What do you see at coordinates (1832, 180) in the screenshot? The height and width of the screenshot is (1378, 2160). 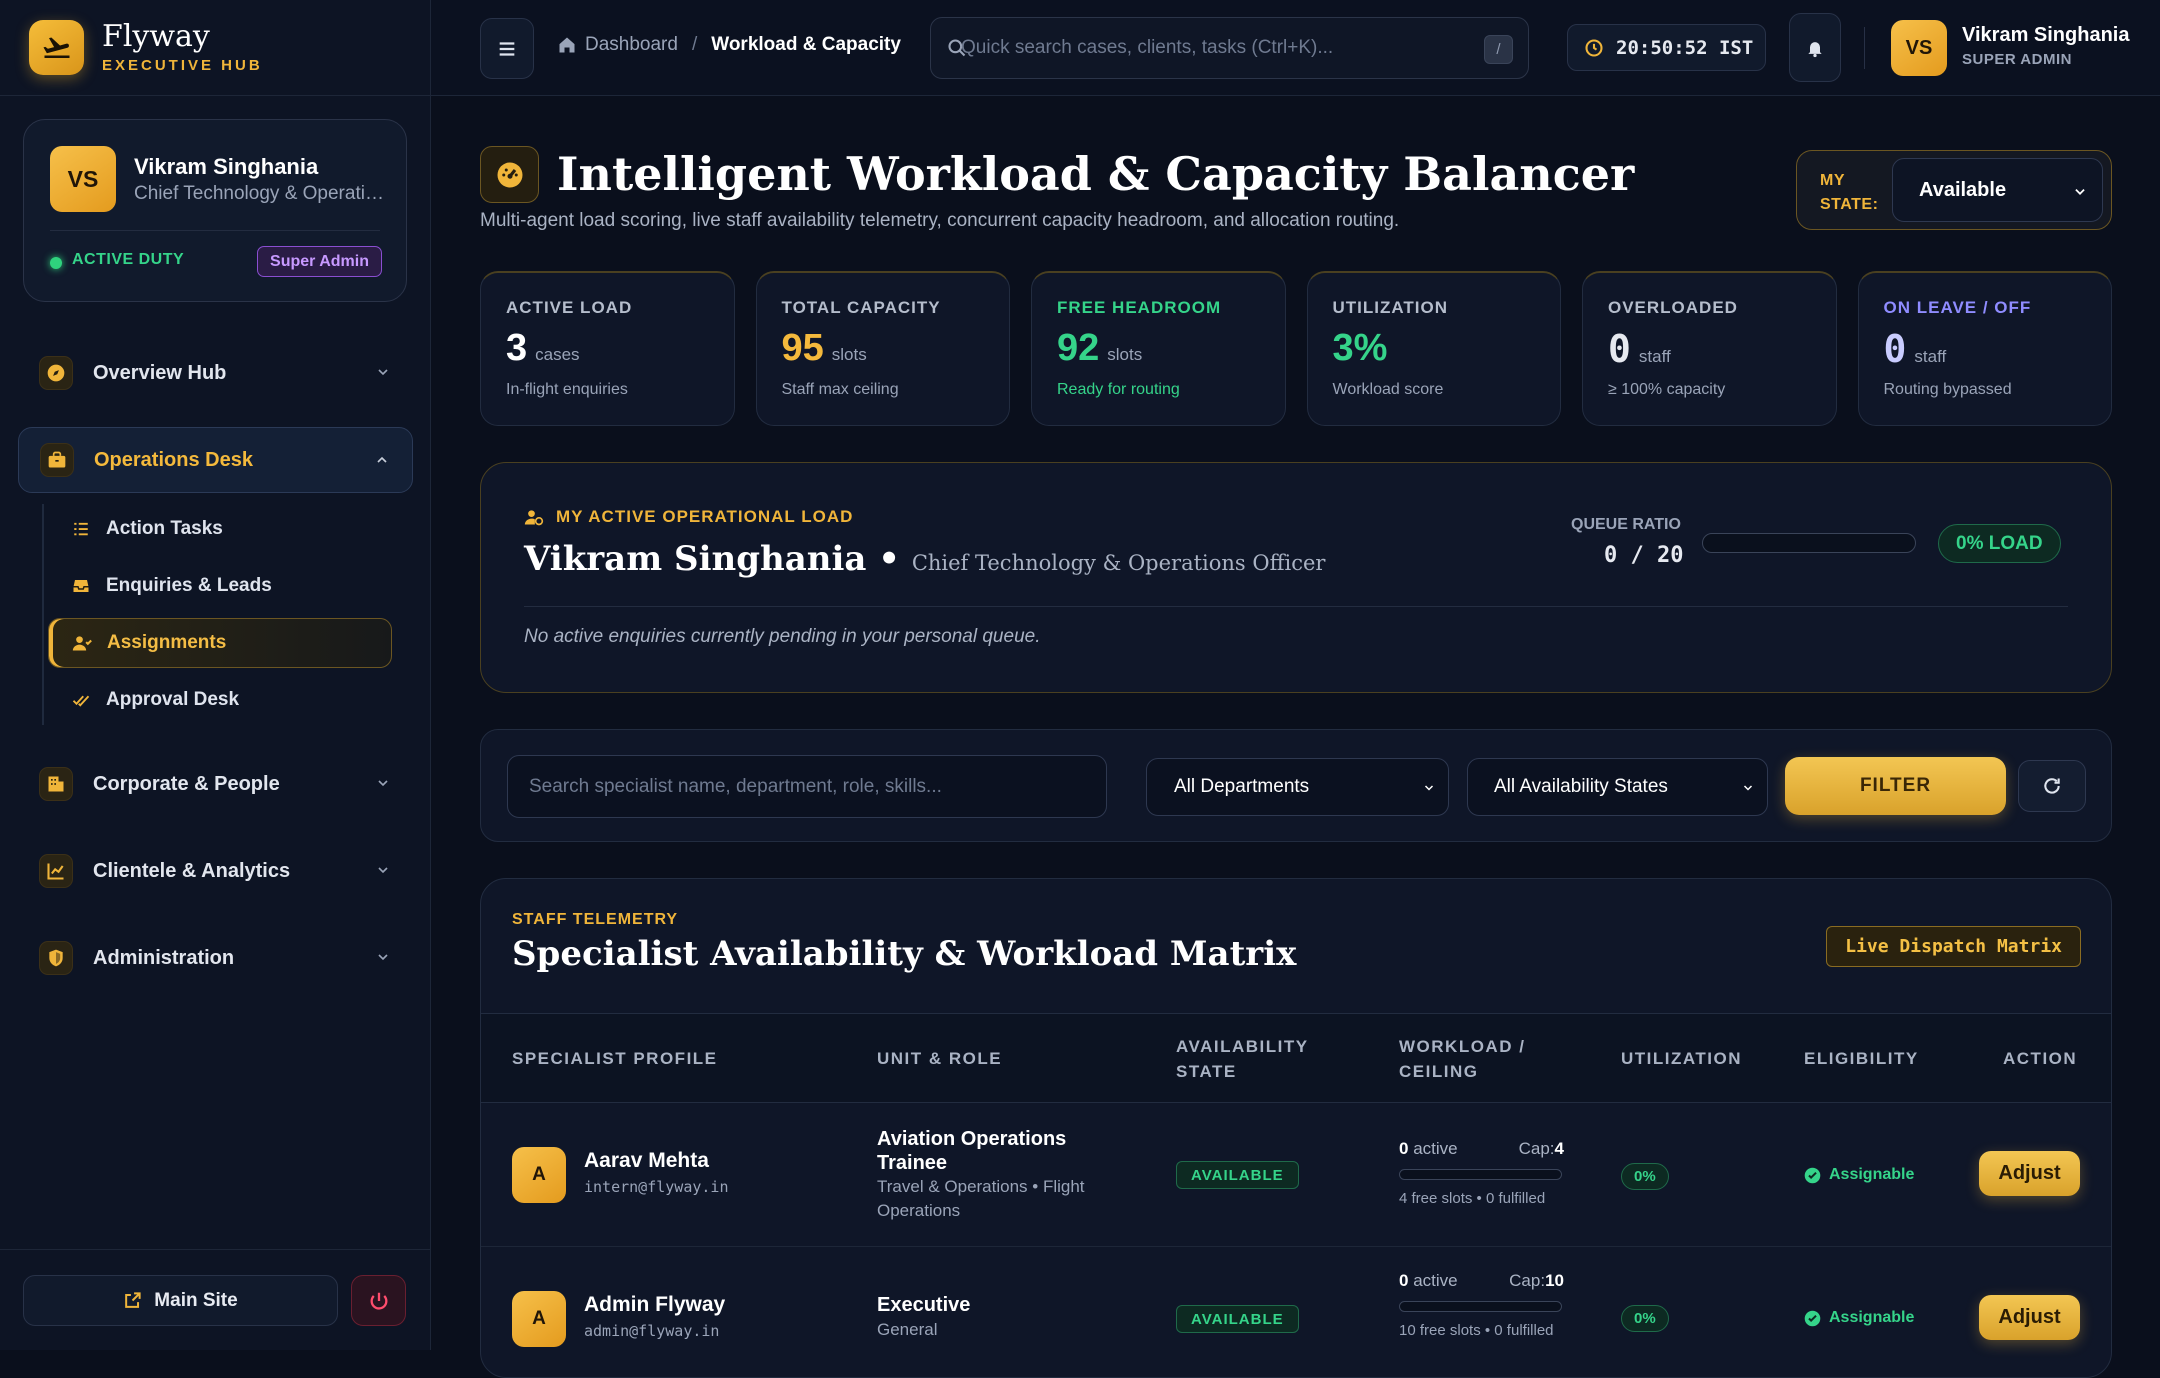 I see `my-state-label-line1: MY` at bounding box center [1832, 180].